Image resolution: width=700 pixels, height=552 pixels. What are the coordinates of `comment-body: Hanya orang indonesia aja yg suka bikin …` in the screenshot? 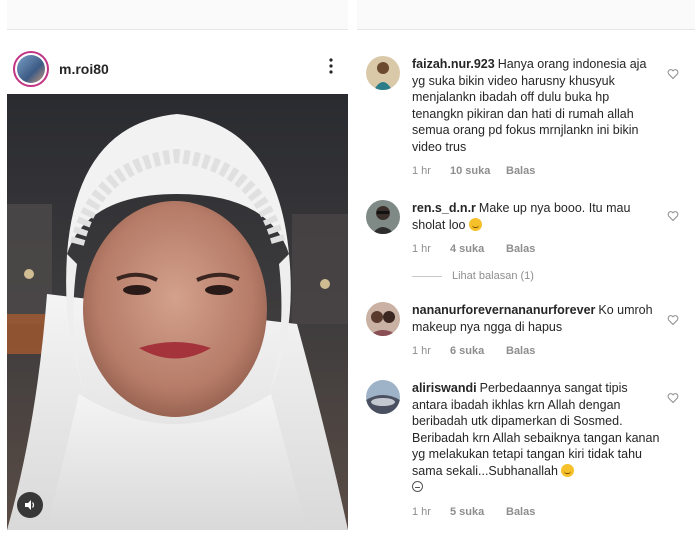 It's located at (529, 105).